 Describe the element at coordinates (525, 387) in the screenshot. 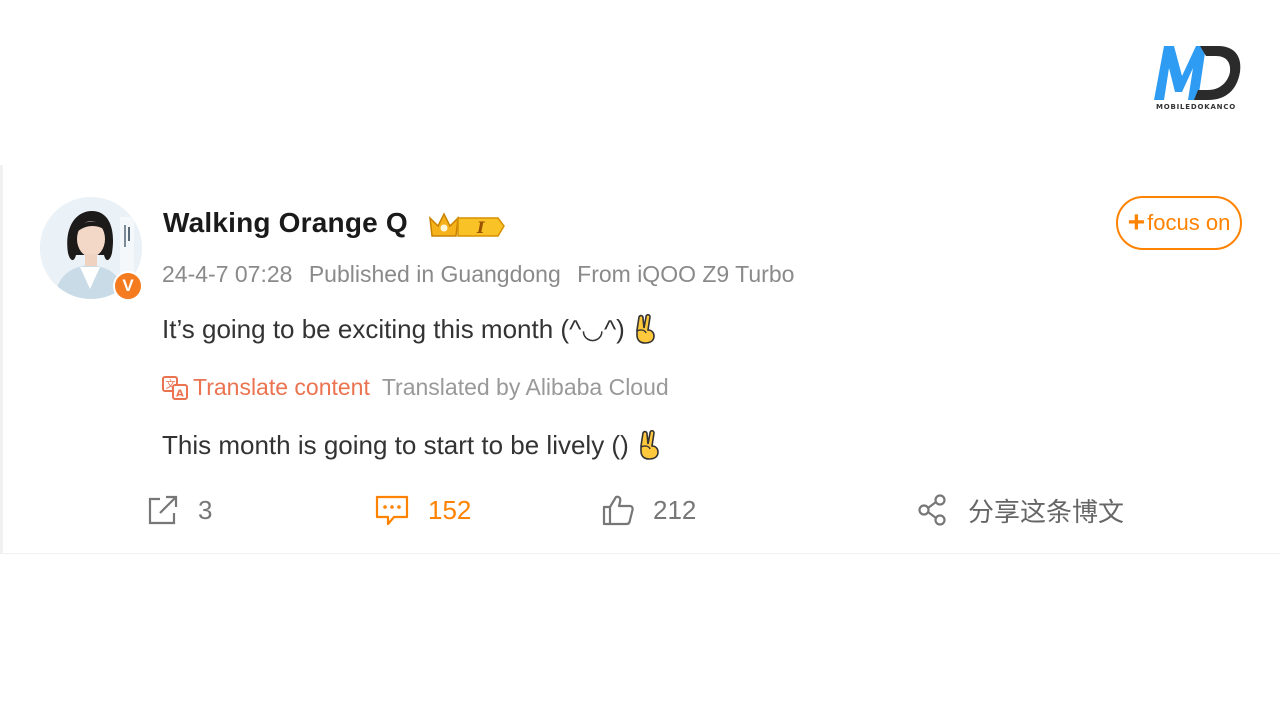

I see `translated-by-label: Translated by Alibaba Cloud` at that location.